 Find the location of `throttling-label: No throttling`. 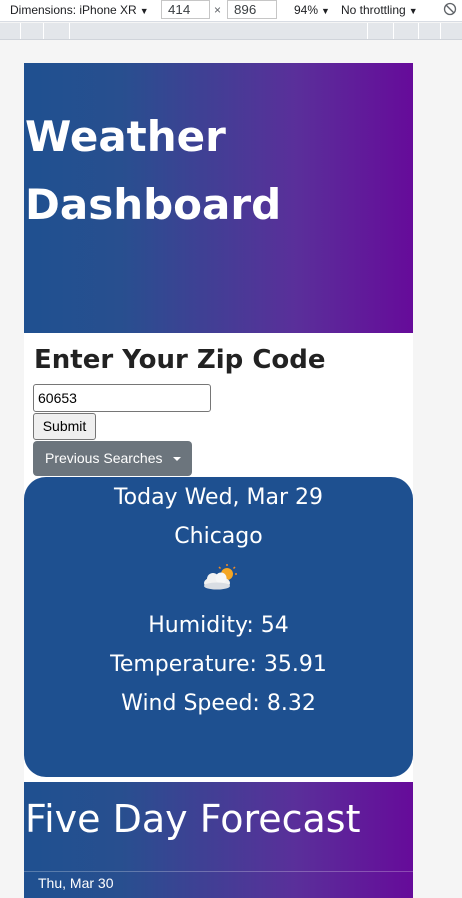

throttling-label: No throttling is located at coordinates (373, 10).